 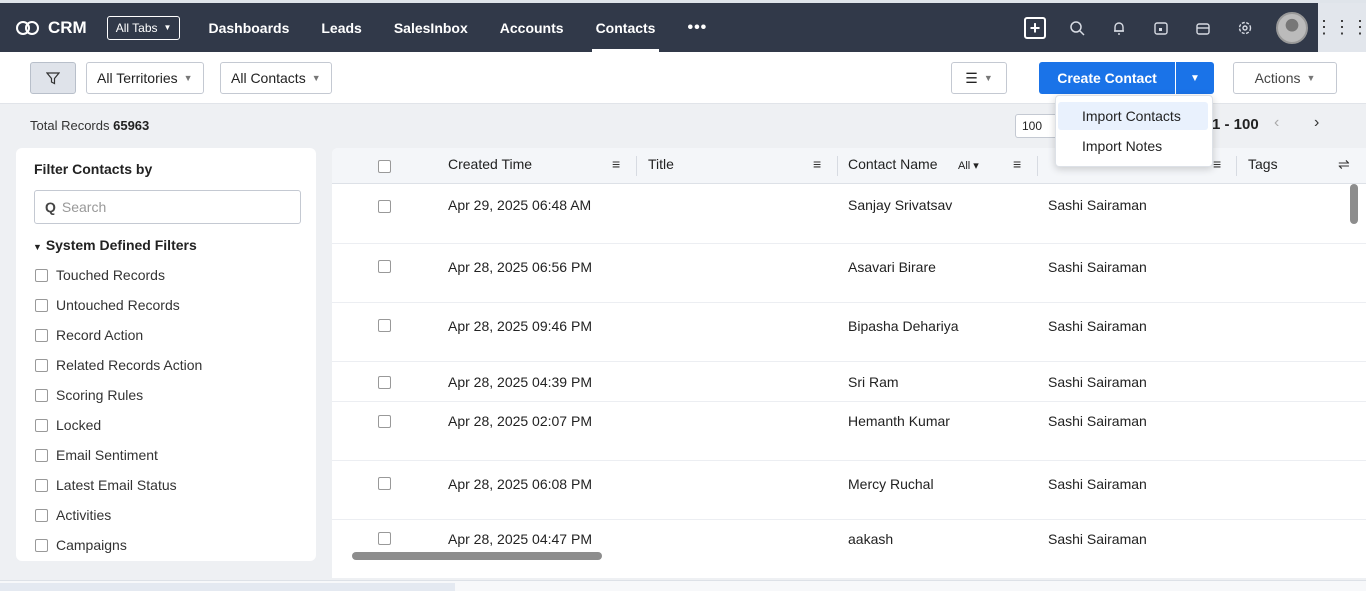 I want to click on column-tags: Tags, so click(x=1263, y=164).